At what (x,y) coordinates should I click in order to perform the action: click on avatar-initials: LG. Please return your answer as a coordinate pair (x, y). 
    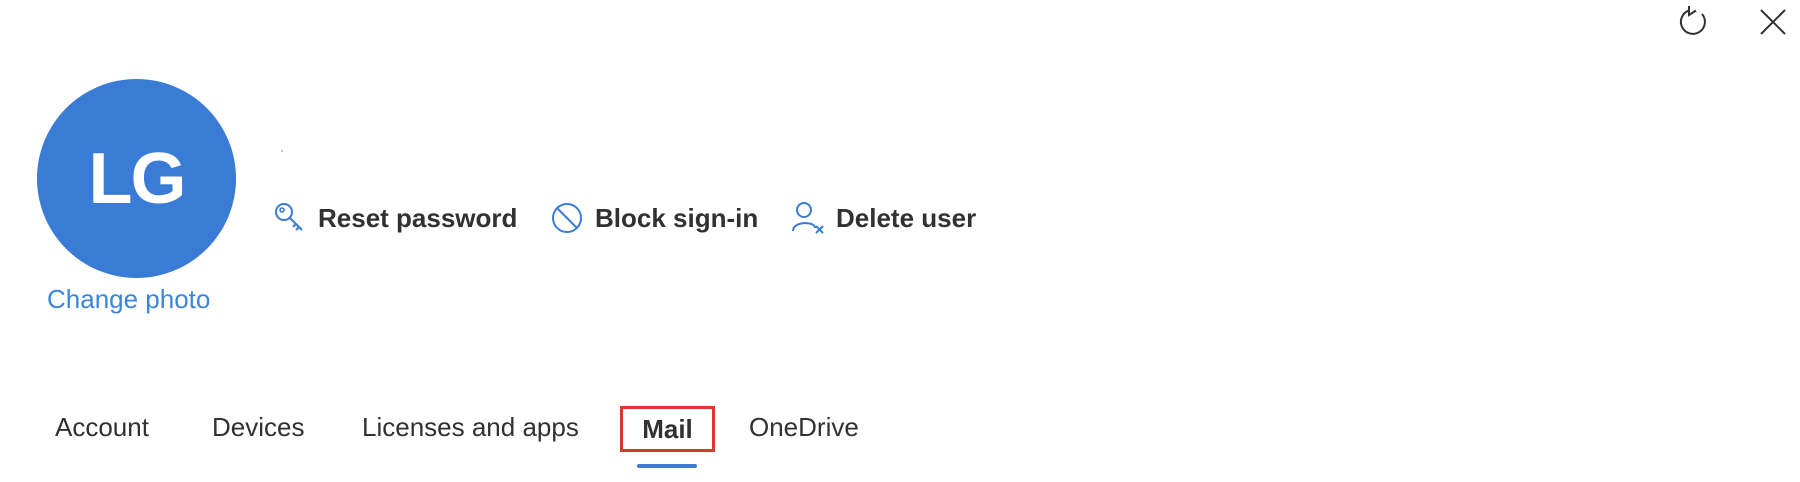
    Looking at the image, I should click on (137, 178).